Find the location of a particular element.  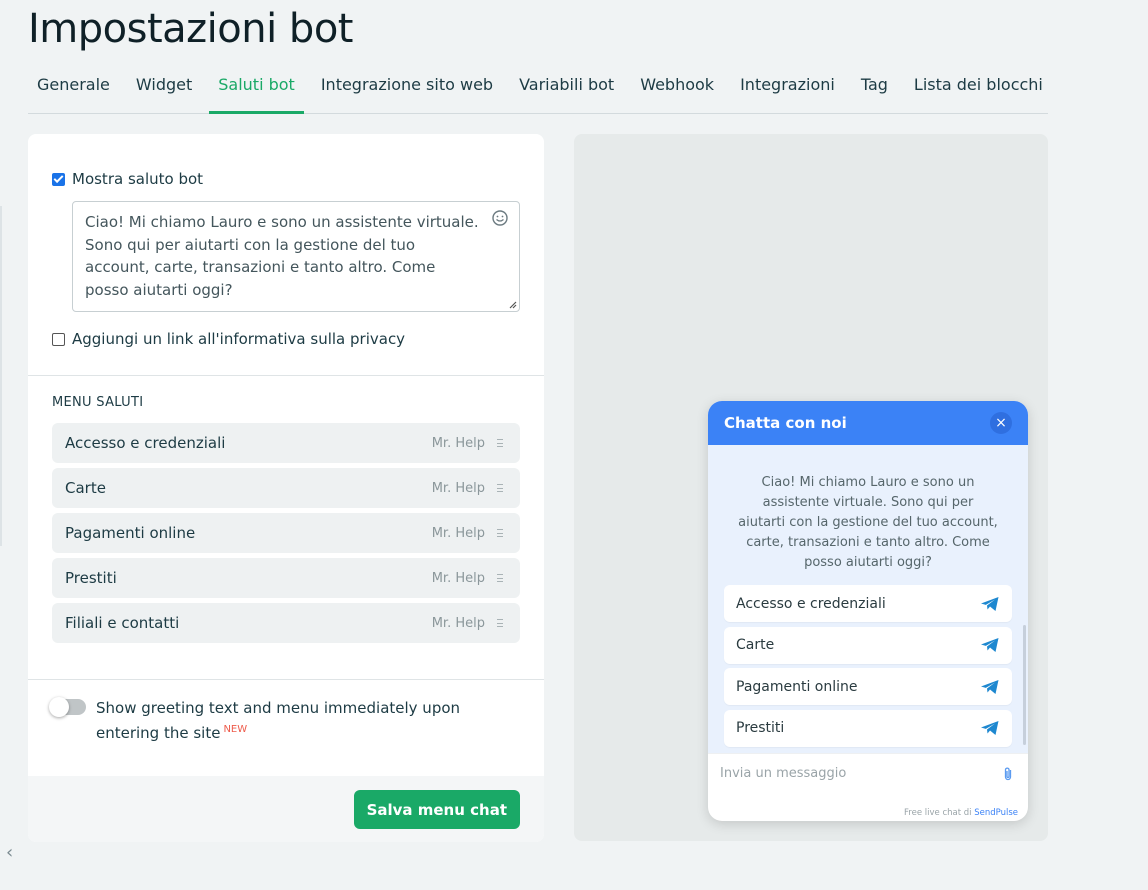

menu-item: Carte Mr. Help is located at coordinates (286, 488).